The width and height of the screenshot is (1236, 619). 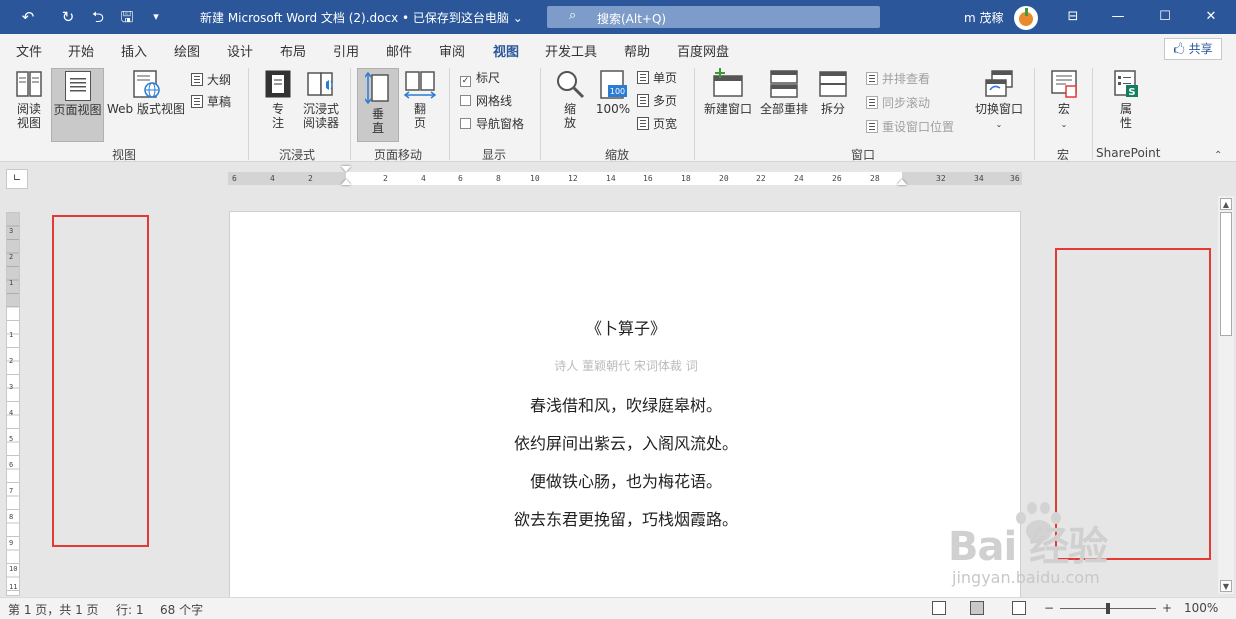 I want to click on scroll-thumb, so click(x=1226, y=274).